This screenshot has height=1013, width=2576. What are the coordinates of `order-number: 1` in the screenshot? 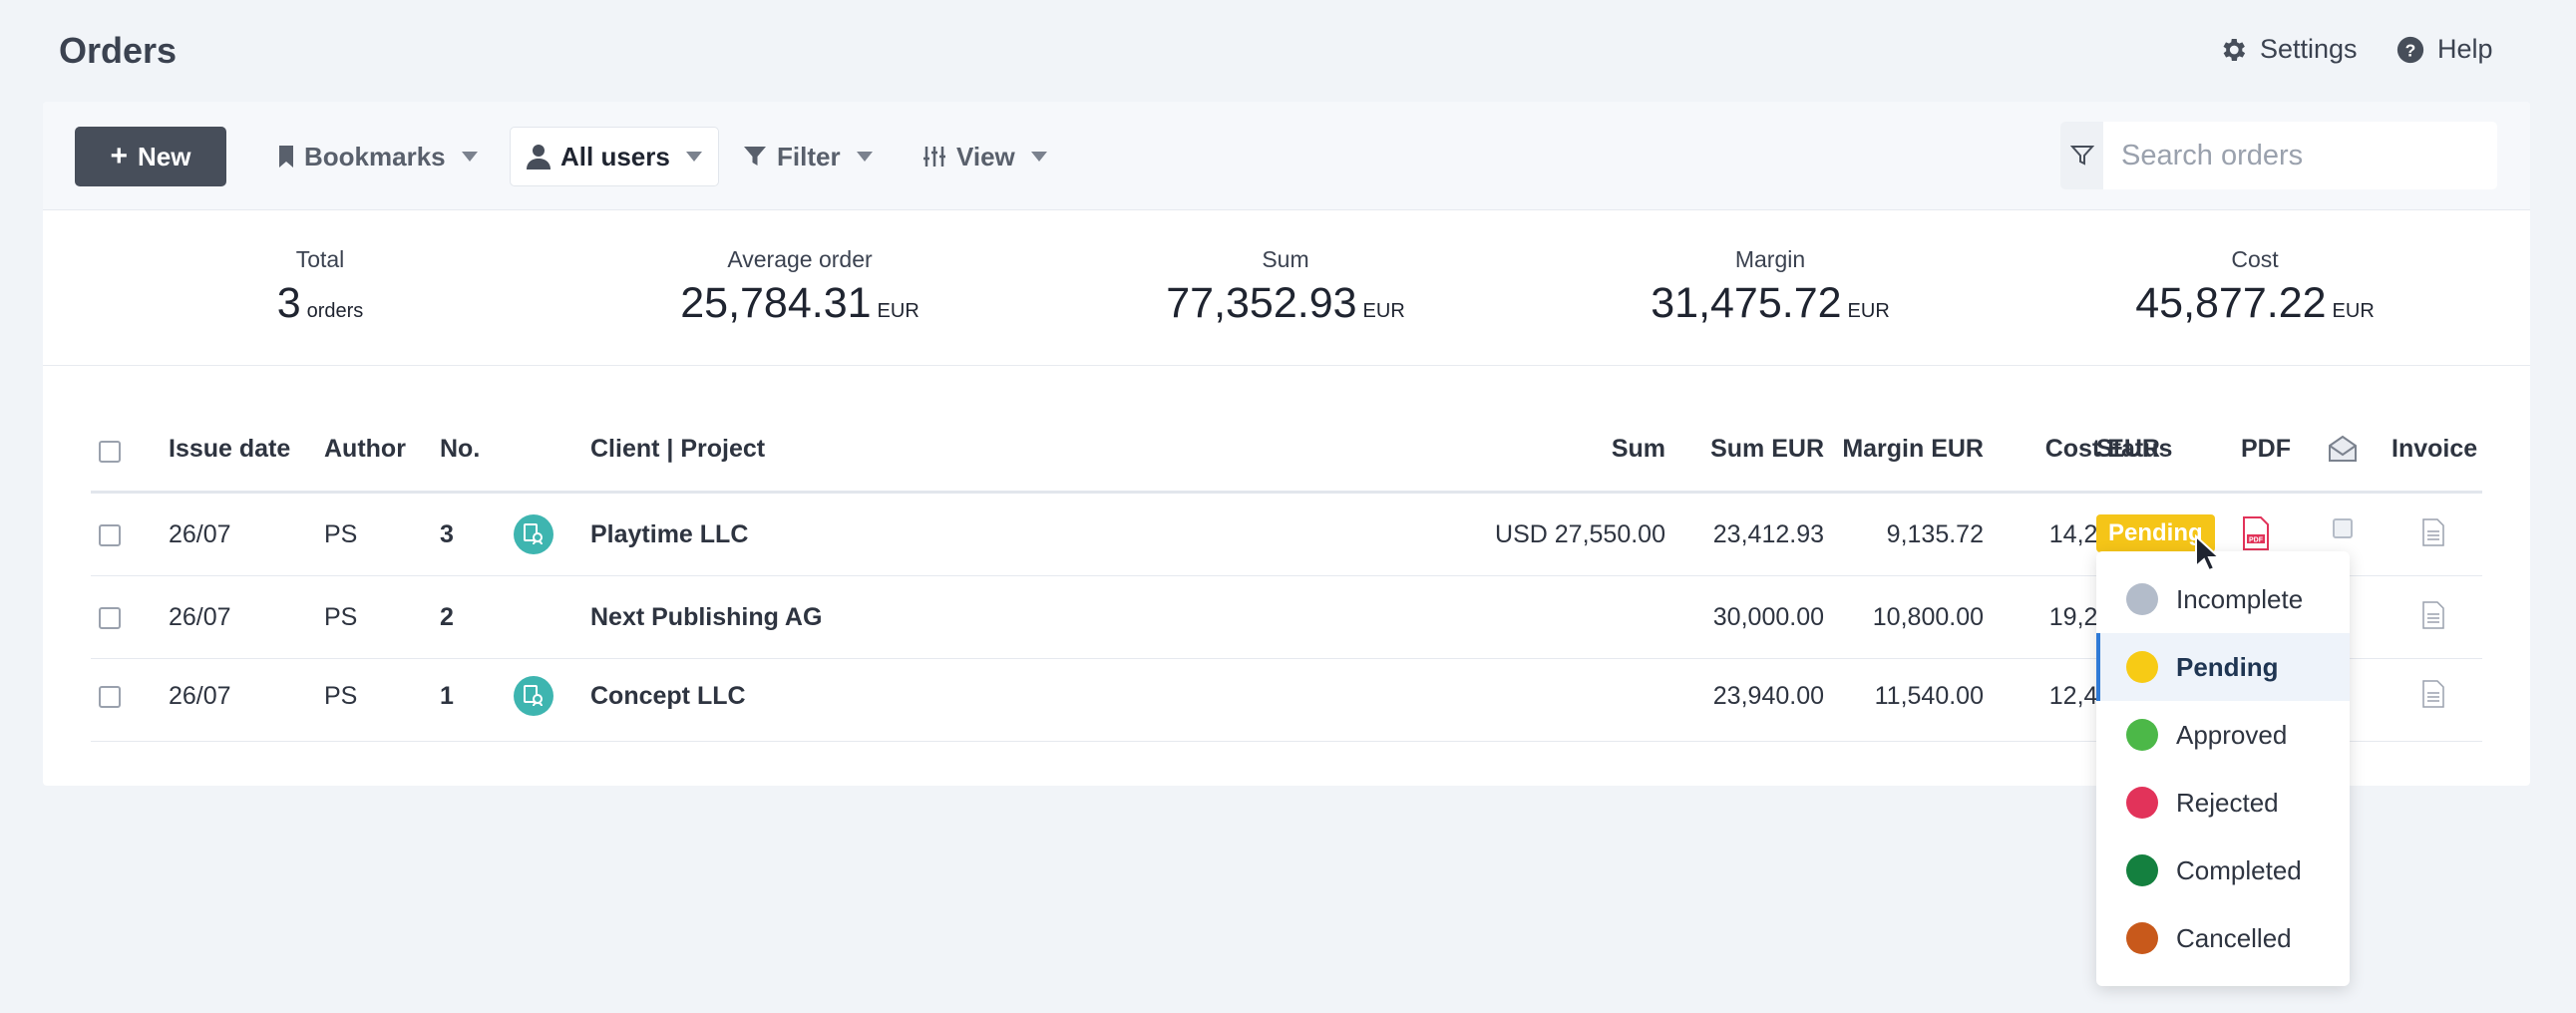 It's located at (447, 696).